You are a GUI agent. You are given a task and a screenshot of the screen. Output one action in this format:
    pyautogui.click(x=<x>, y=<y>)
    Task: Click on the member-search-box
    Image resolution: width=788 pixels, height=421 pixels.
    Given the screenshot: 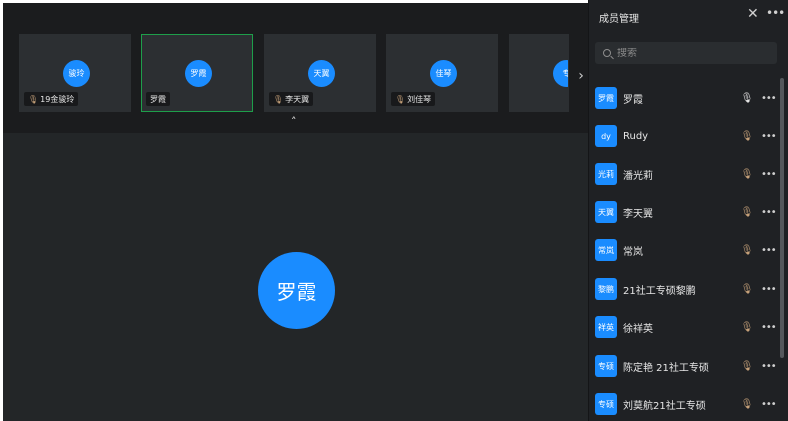 What is the action you would take?
    pyautogui.click(x=686, y=53)
    